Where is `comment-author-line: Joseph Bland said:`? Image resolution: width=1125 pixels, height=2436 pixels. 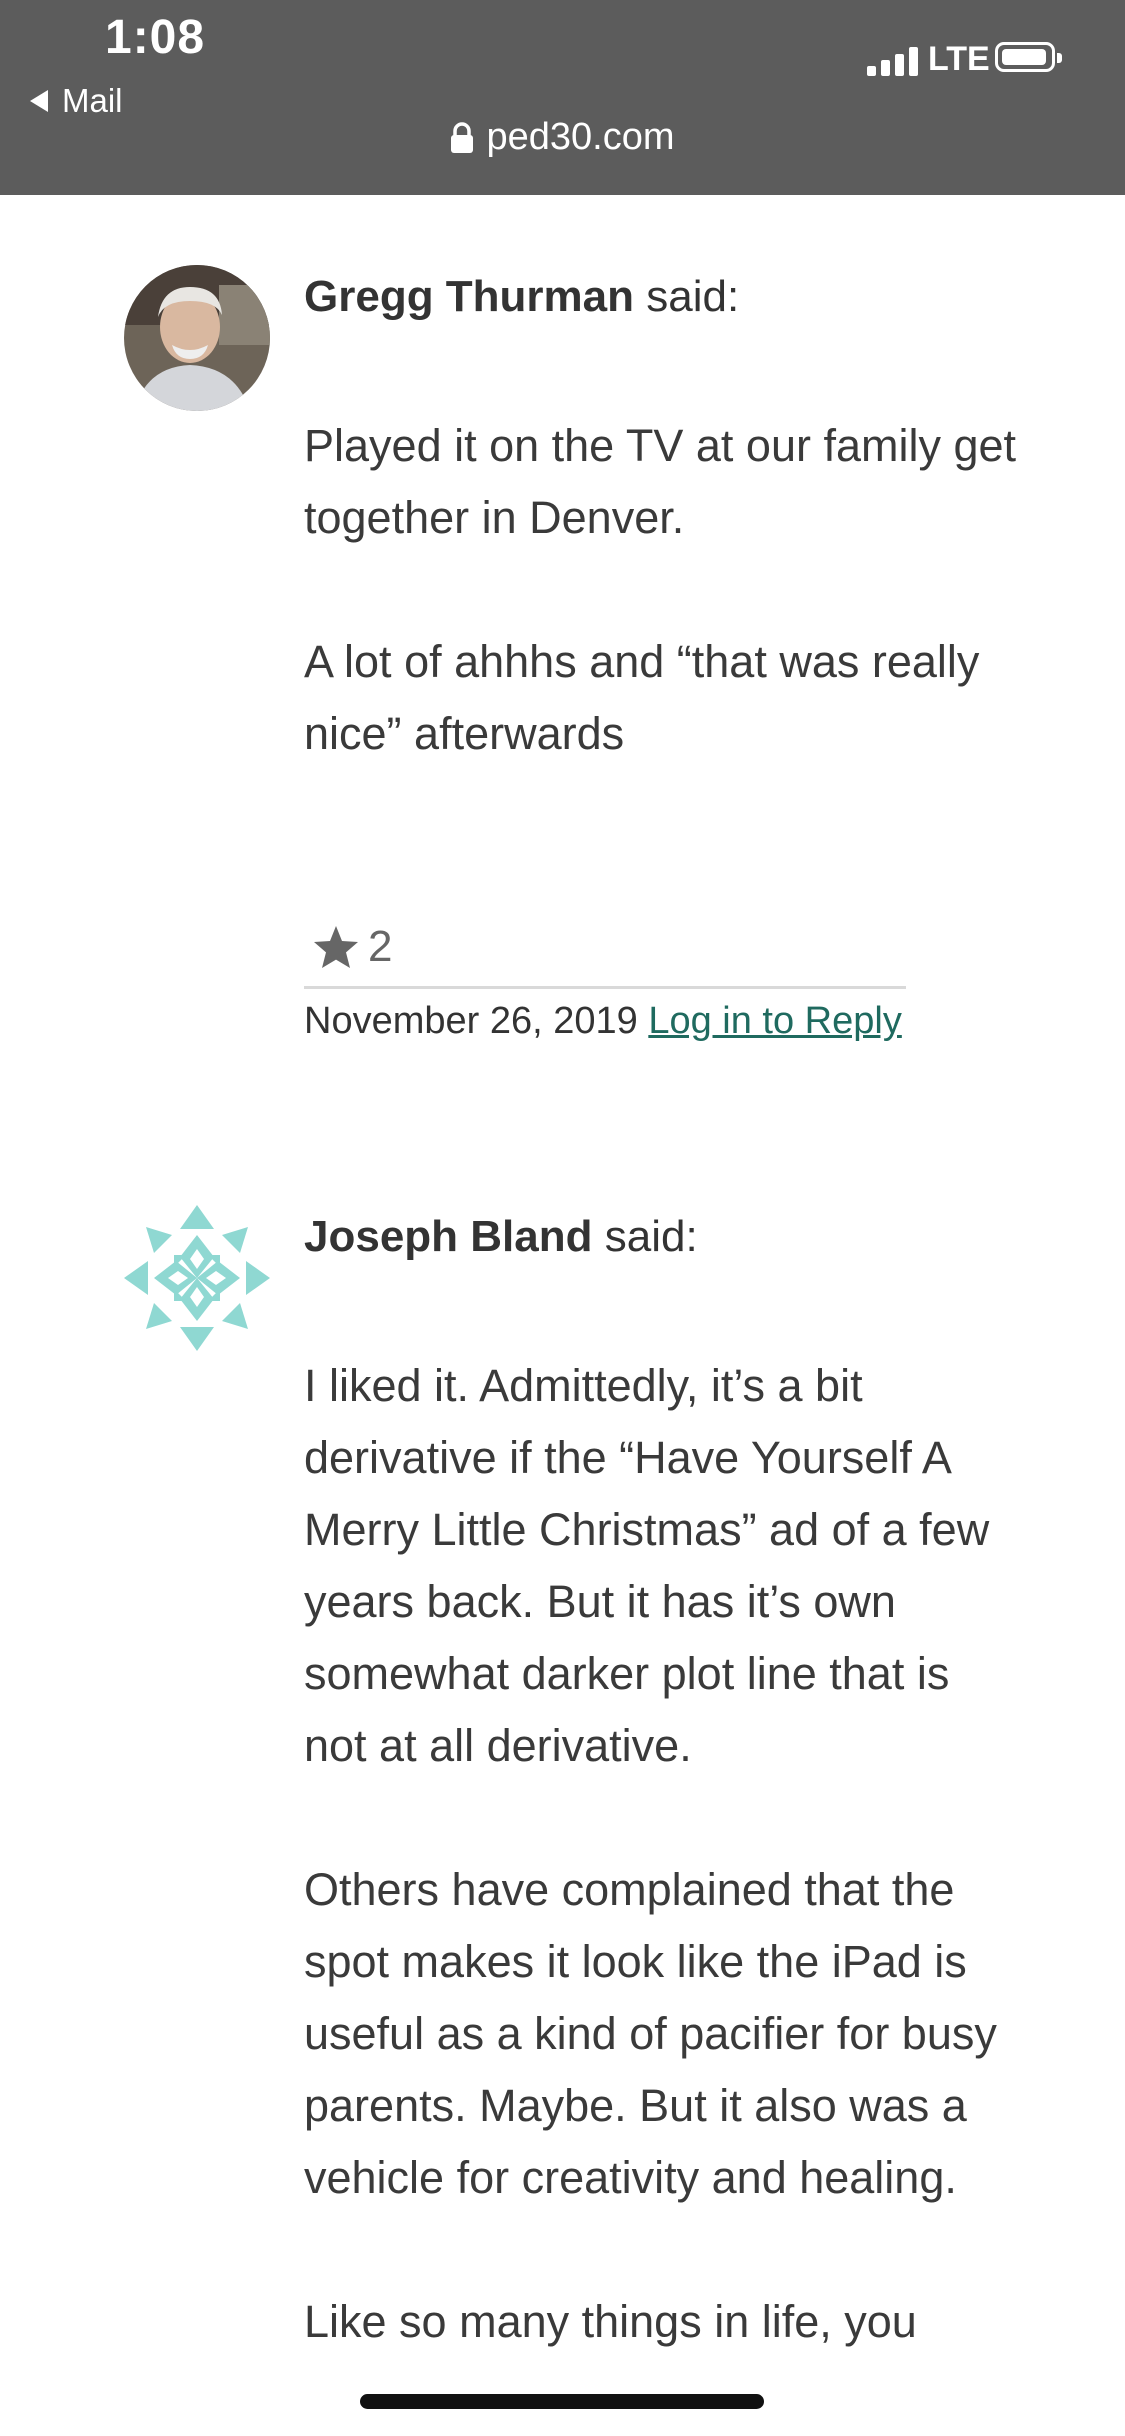
comment-author-line: Joseph Bland said: is located at coordinates (501, 1237).